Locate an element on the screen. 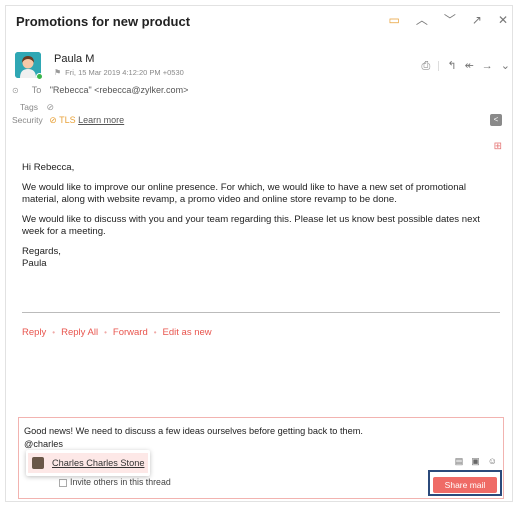  forward-link: Forward is located at coordinates (130, 332).